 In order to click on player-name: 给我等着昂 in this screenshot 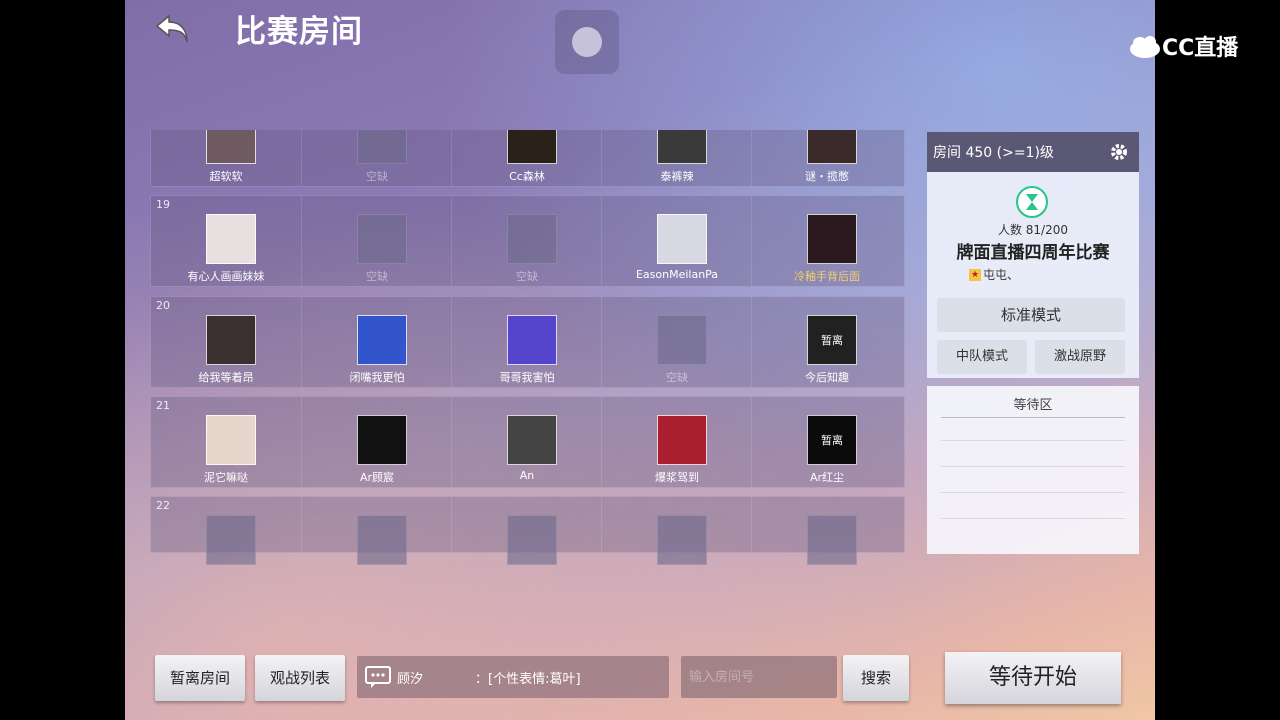, I will do `click(226, 377)`.